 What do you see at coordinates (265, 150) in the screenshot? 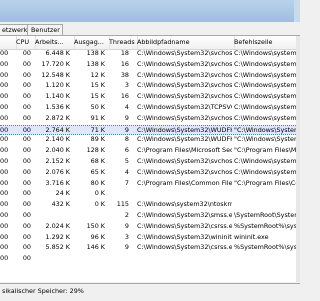
I see `cell-command-line: "C:\Program Files\Microsof` at bounding box center [265, 150].